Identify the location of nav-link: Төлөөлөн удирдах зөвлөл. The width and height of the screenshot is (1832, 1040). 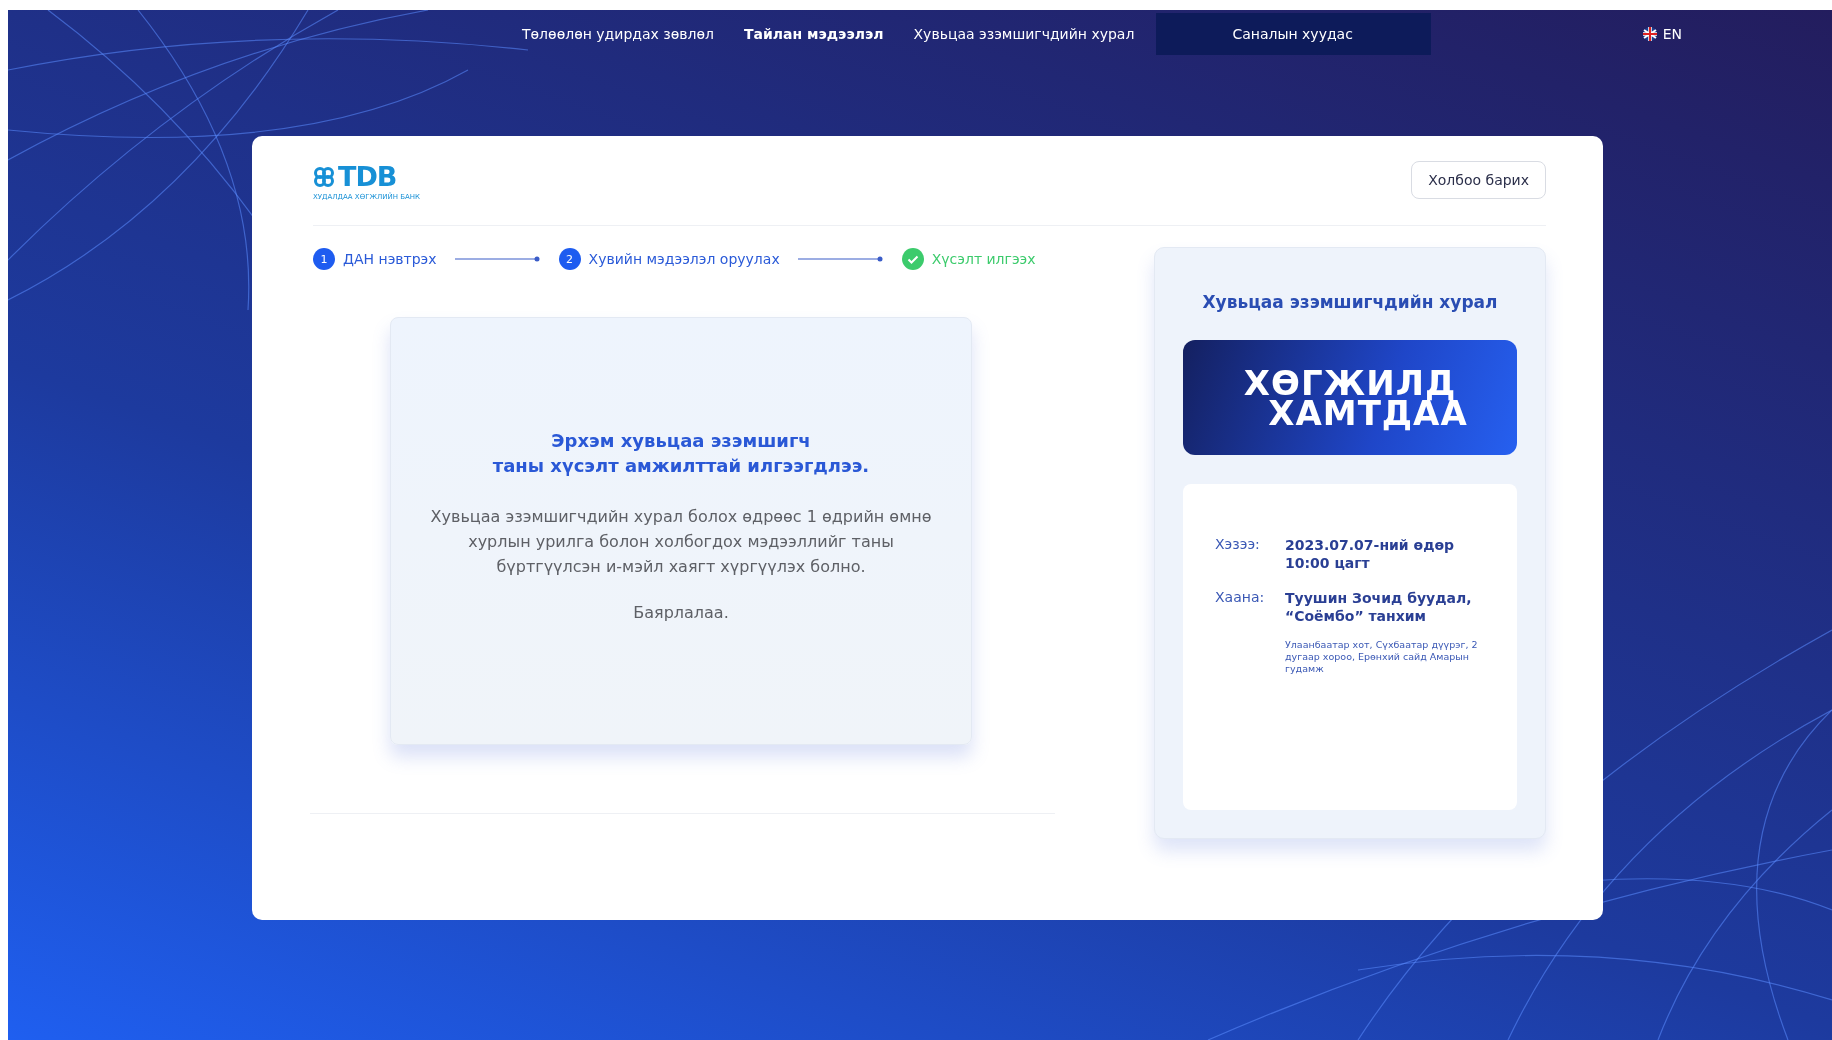
(618, 34).